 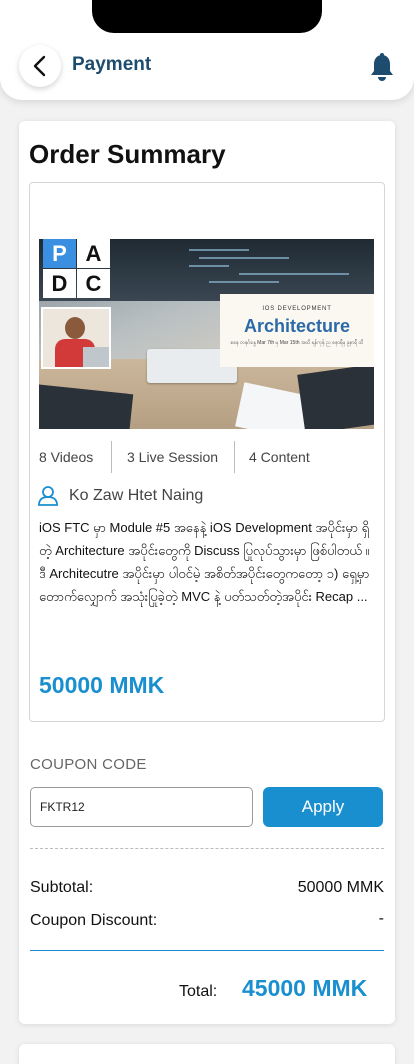 I want to click on stat-content: 4 Content, so click(x=279, y=457).